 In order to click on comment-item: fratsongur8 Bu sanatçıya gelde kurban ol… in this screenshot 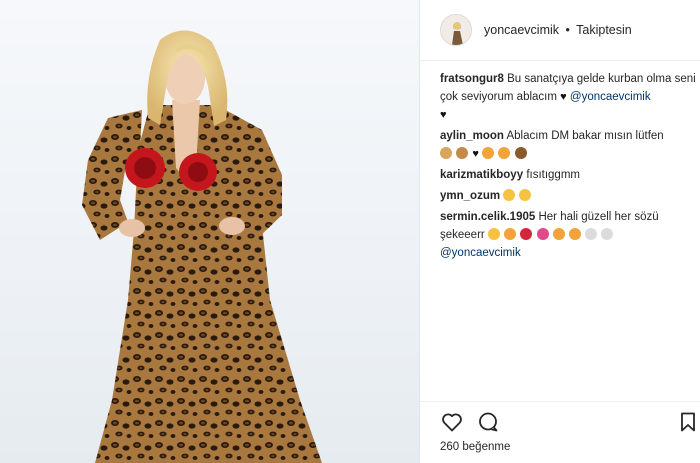, I will do `click(568, 97)`.